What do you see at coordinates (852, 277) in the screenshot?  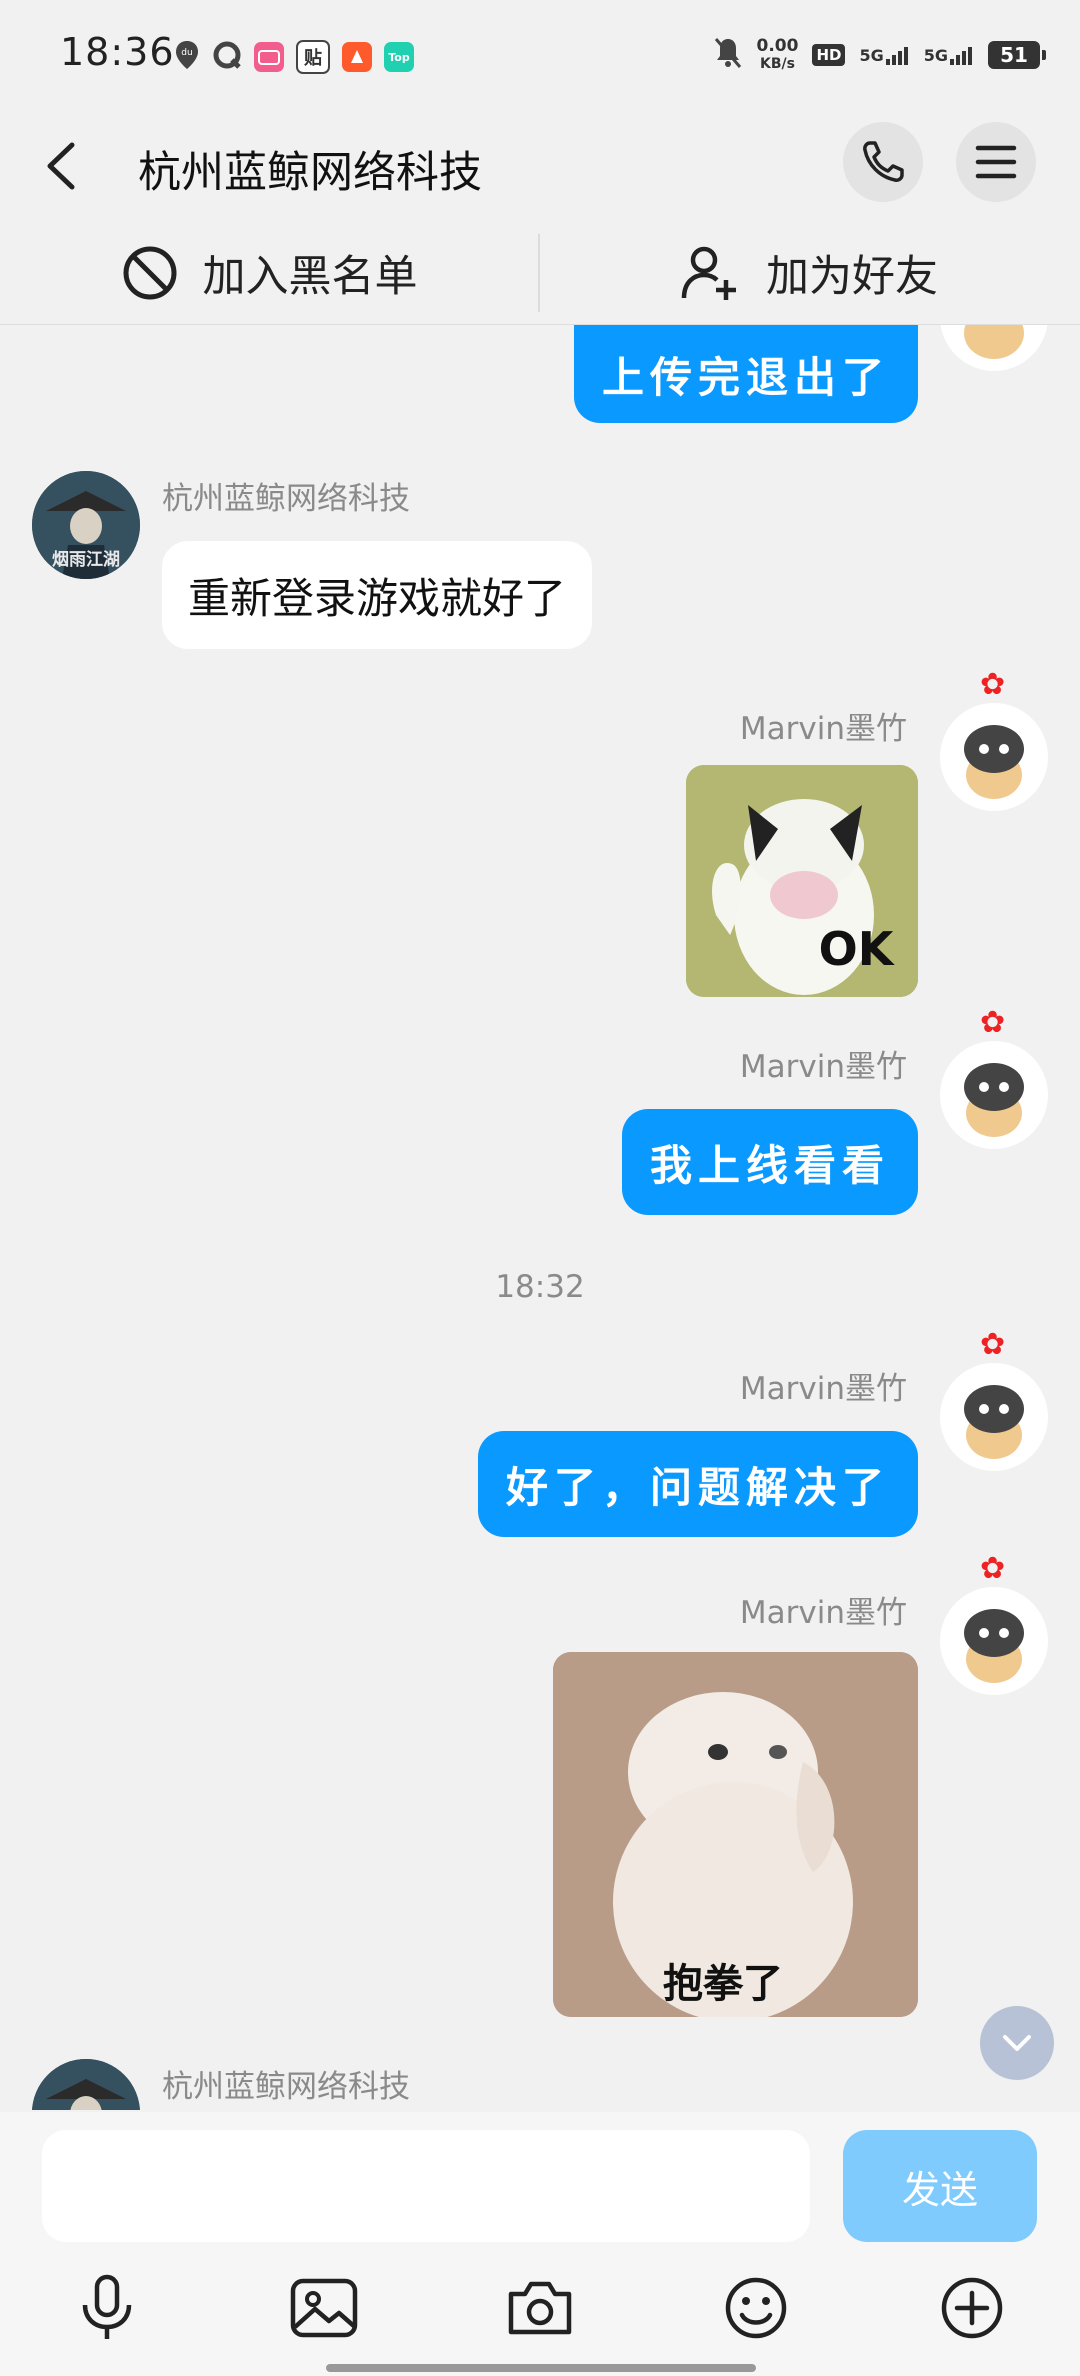 I see `add-friend-label: 加为好友` at bounding box center [852, 277].